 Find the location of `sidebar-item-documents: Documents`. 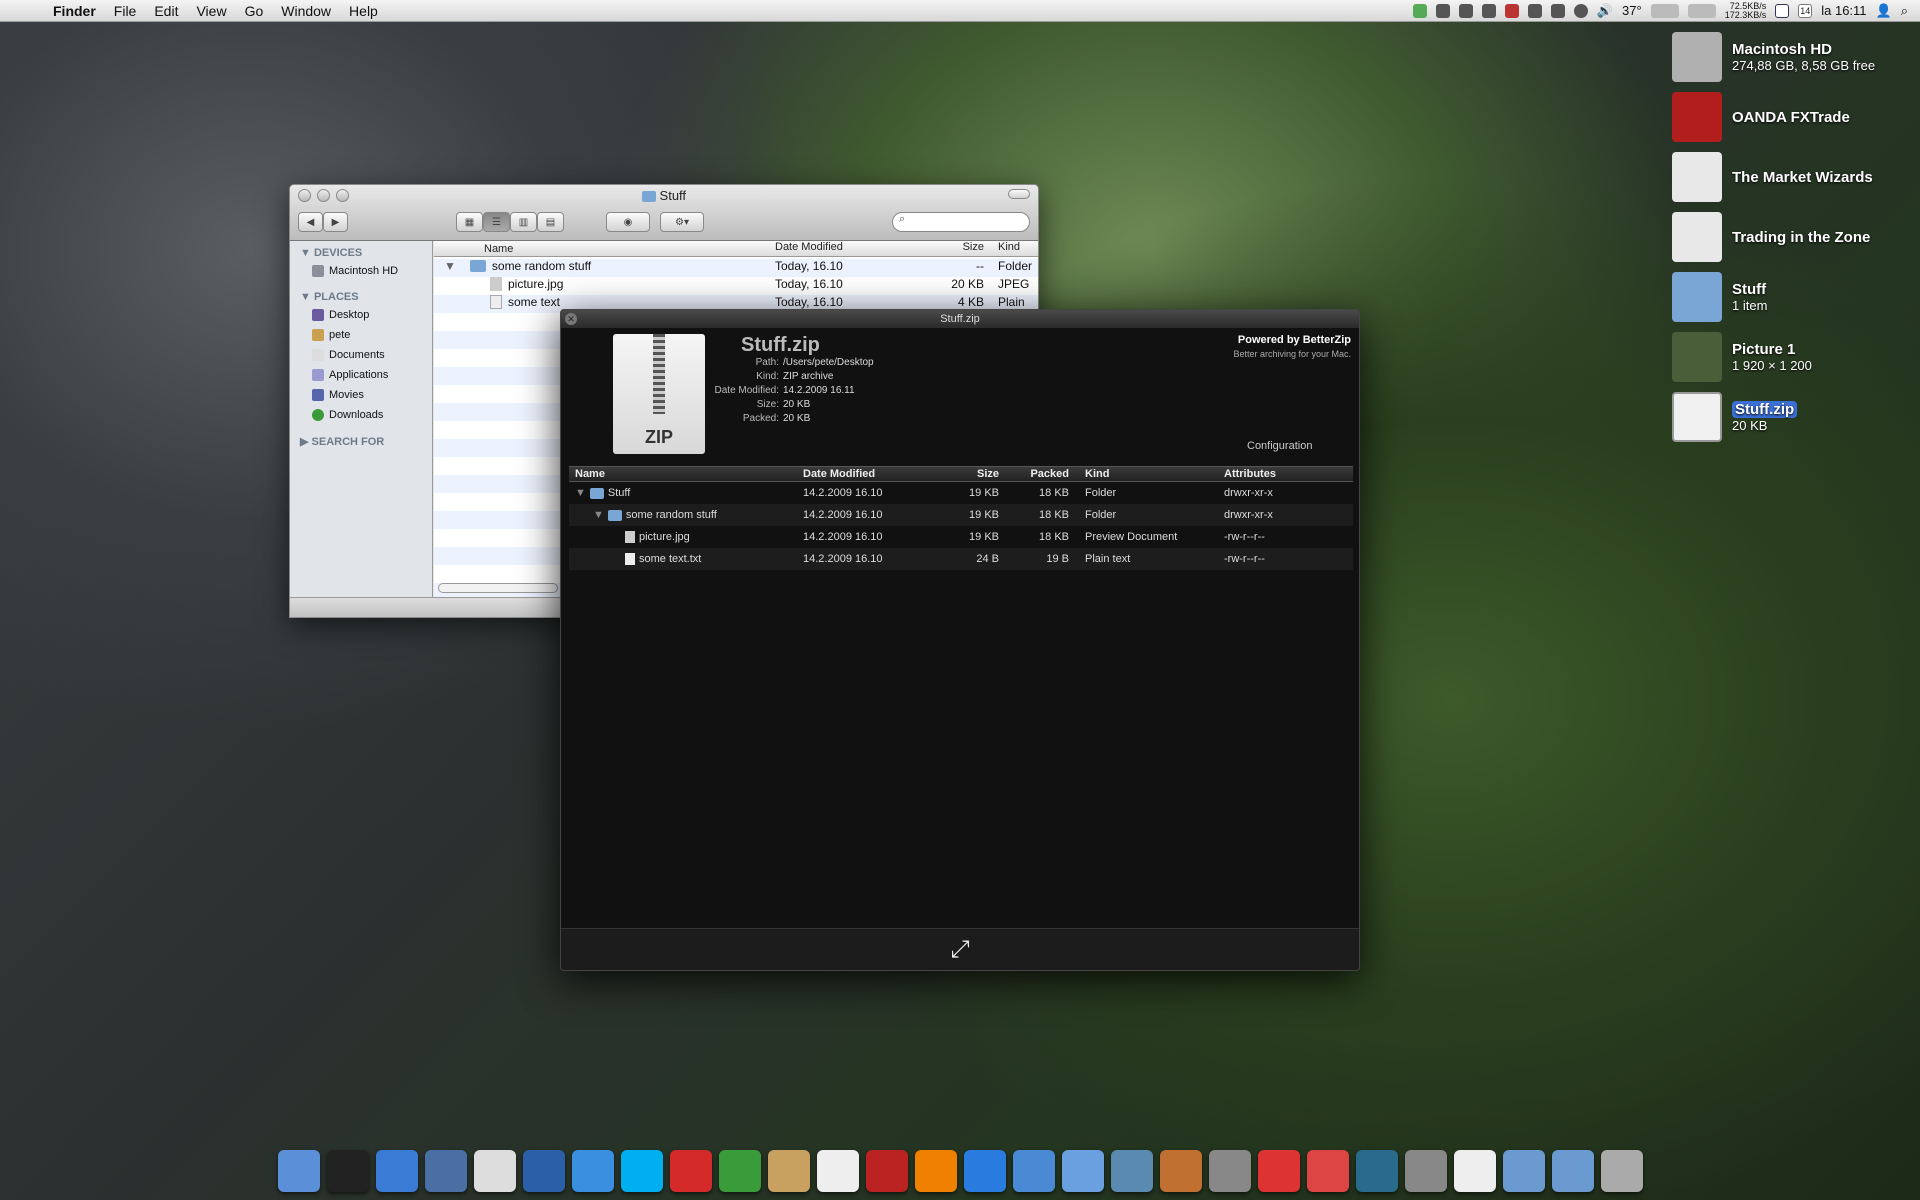

sidebar-item-documents: Documents is located at coordinates (361, 355).